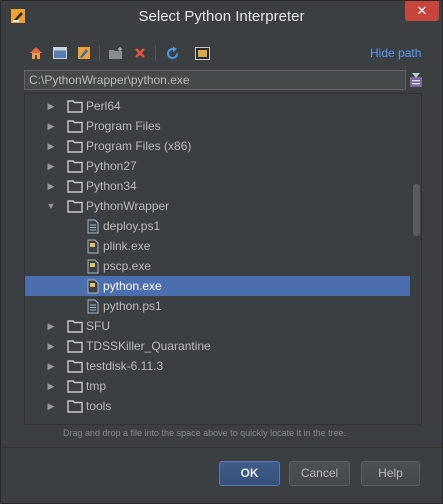 The height and width of the screenshot is (504, 443). I want to click on project-icon, so click(84, 53).